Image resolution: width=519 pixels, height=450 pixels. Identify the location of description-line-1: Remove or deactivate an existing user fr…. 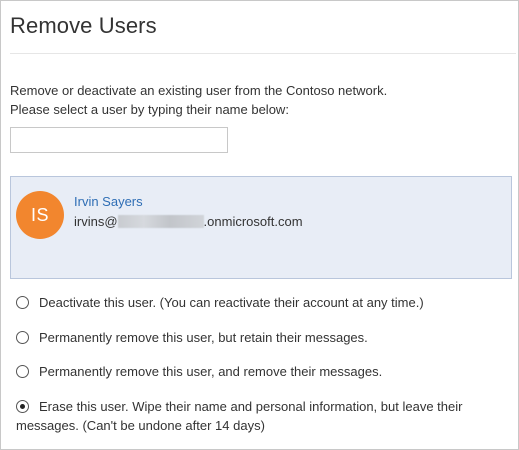
(199, 90).